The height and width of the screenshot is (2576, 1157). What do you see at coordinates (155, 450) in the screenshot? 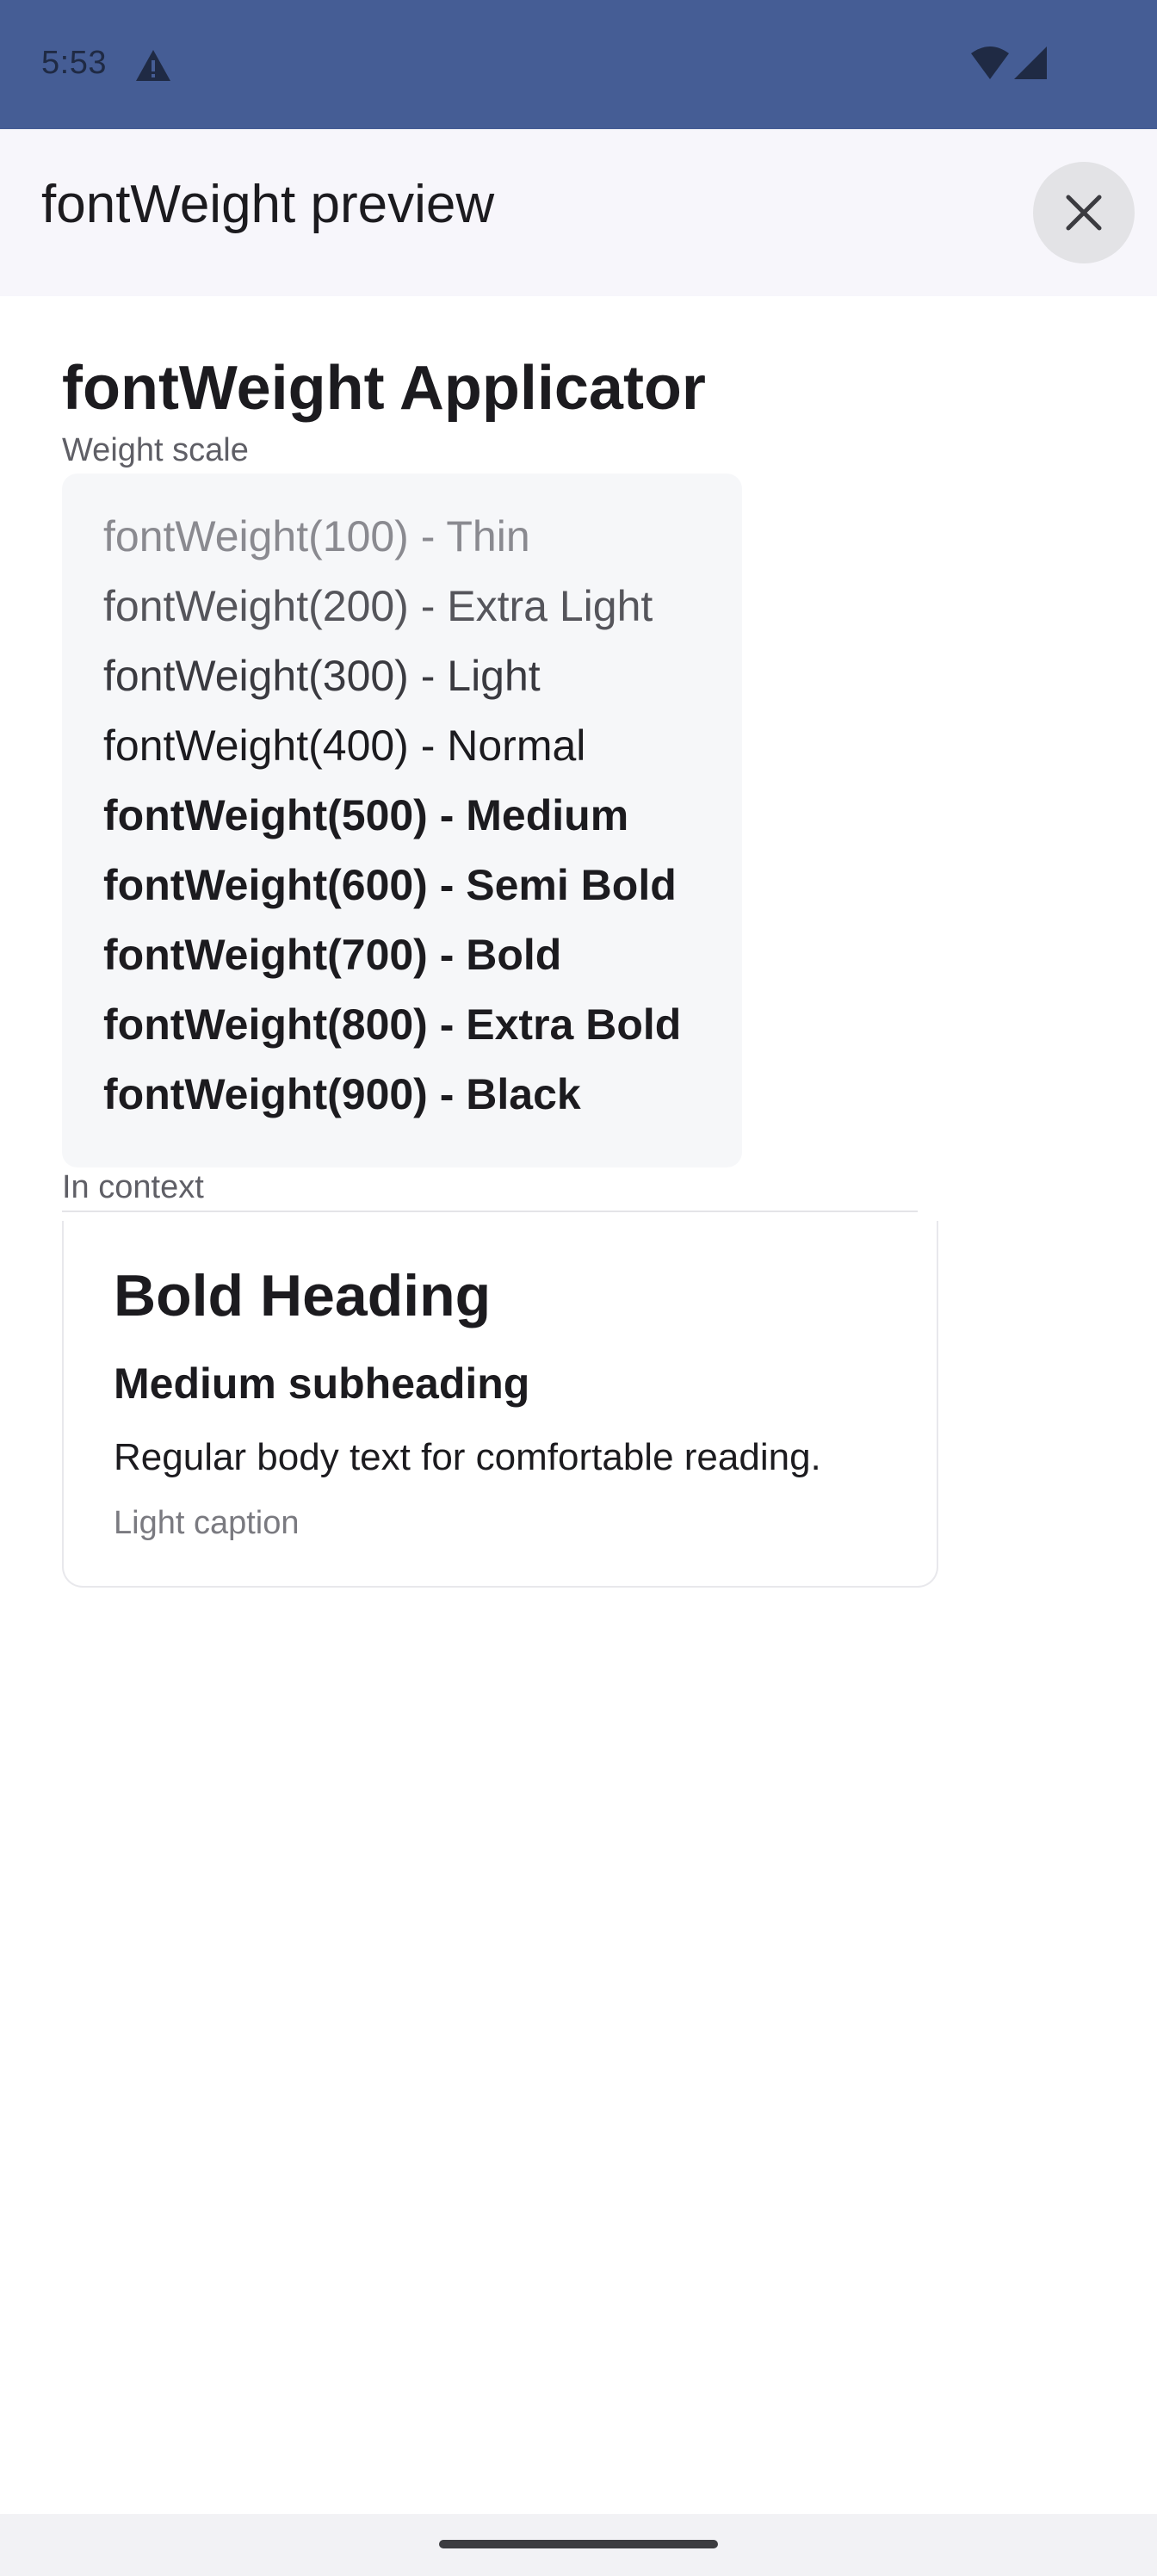
I see `weight-scale-label: Weight scale` at bounding box center [155, 450].